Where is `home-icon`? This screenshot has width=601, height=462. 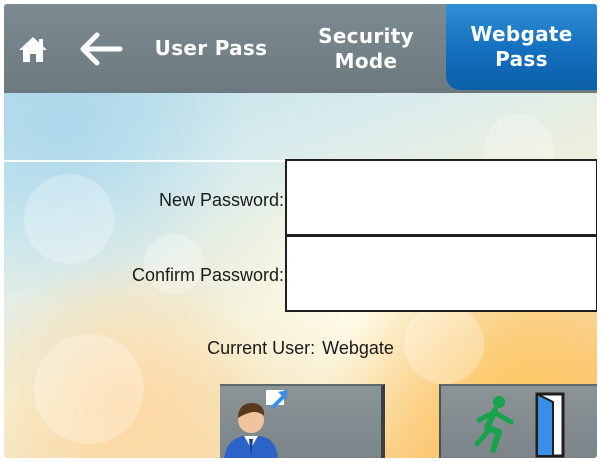
home-icon is located at coordinates (33, 49).